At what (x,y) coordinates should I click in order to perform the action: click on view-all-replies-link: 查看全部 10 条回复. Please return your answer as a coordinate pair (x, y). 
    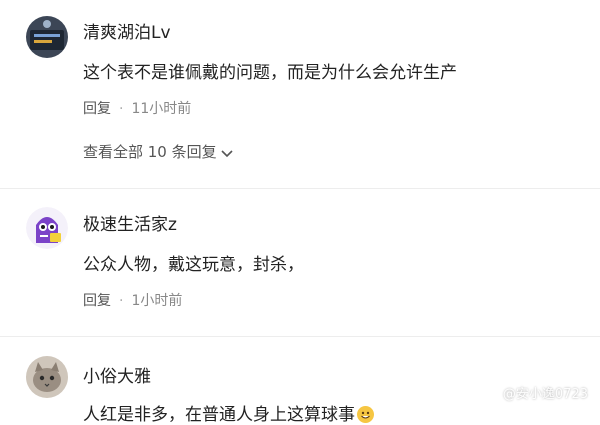
    Looking at the image, I should click on (158, 151).